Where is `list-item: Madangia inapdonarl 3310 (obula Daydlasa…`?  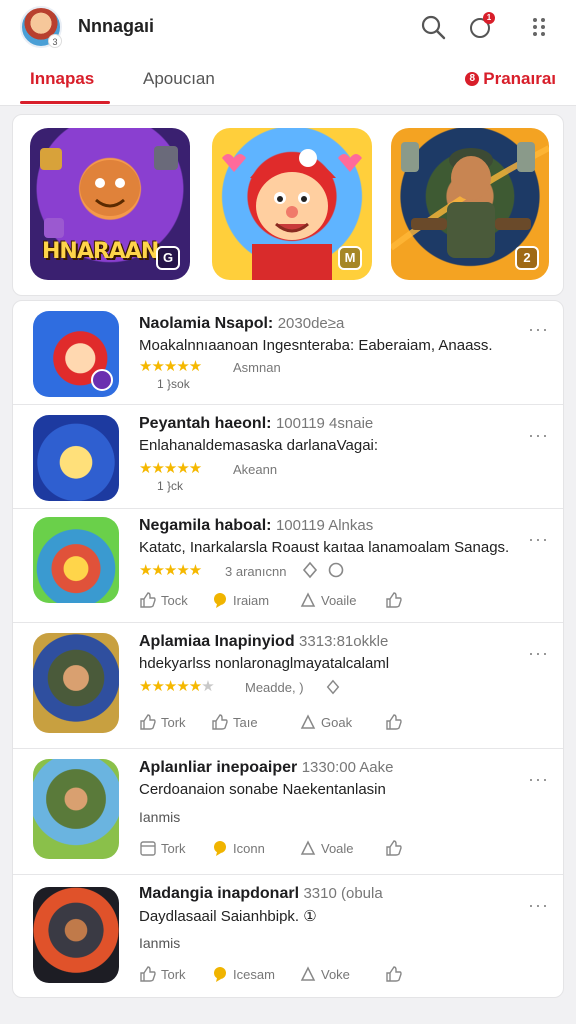 list-item: Madangia inapdonarl 3310 (obula Daydlasa… is located at coordinates (288, 936).